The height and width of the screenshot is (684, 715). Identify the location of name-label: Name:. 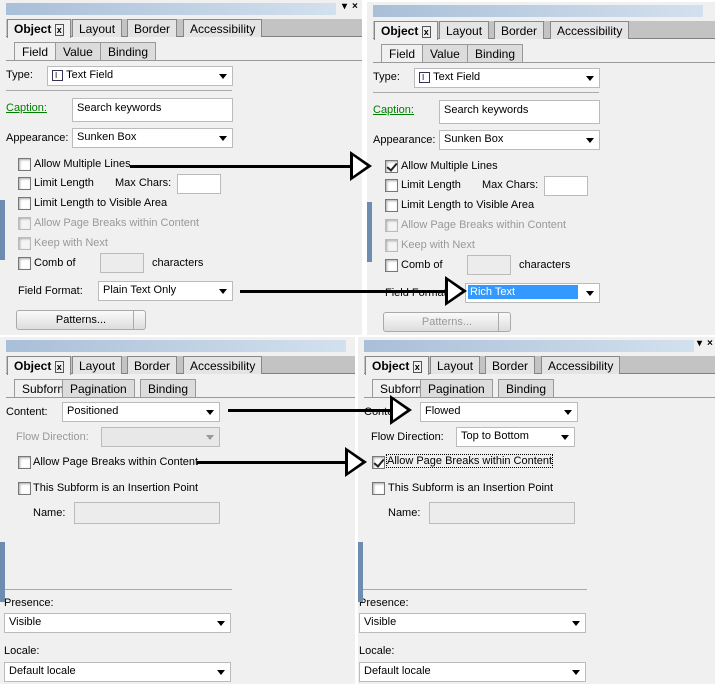
(404, 513).